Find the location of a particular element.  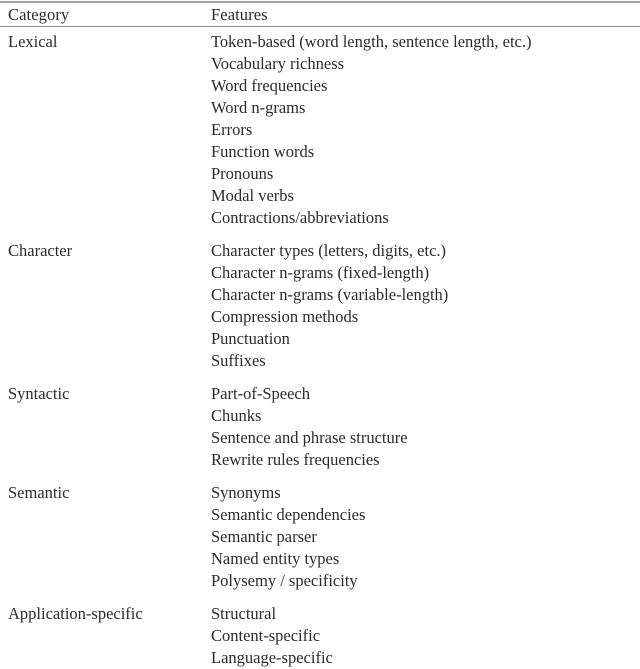

feature-item: Chunks is located at coordinates (236, 415).